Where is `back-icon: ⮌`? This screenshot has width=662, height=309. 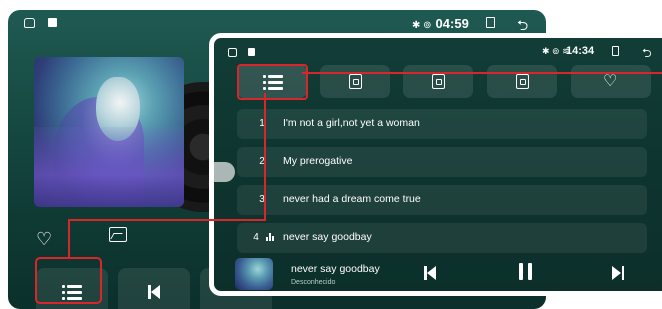 back-icon: ⮌ is located at coordinates (647, 54).